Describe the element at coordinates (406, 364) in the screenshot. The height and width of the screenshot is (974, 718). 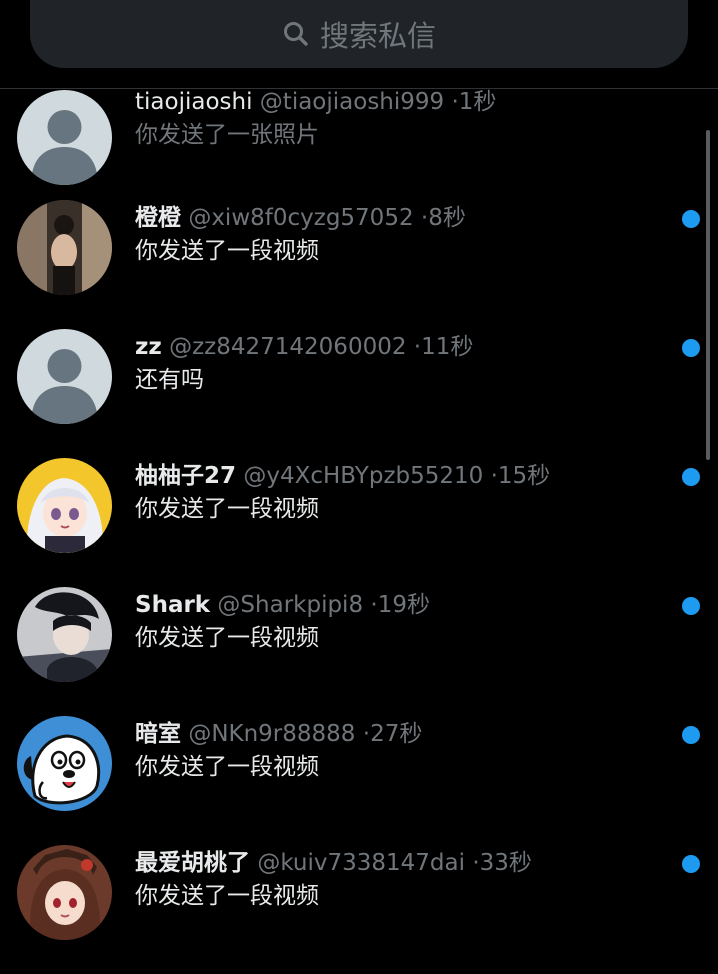
I see `conversation-texts: zz @zz8427142060002 ·11秒 还有吗` at that location.